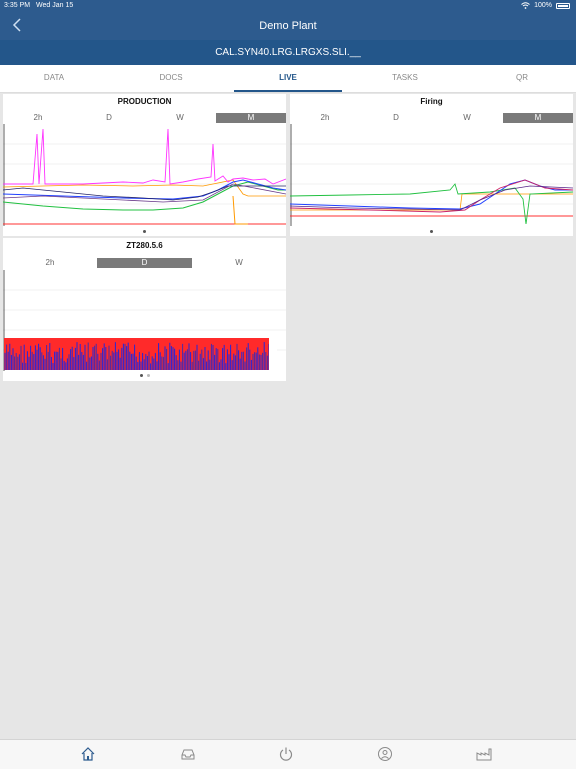  I want to click on status-bar: 3:35 PM Wed Jan 15 100%, so click(288, 6).